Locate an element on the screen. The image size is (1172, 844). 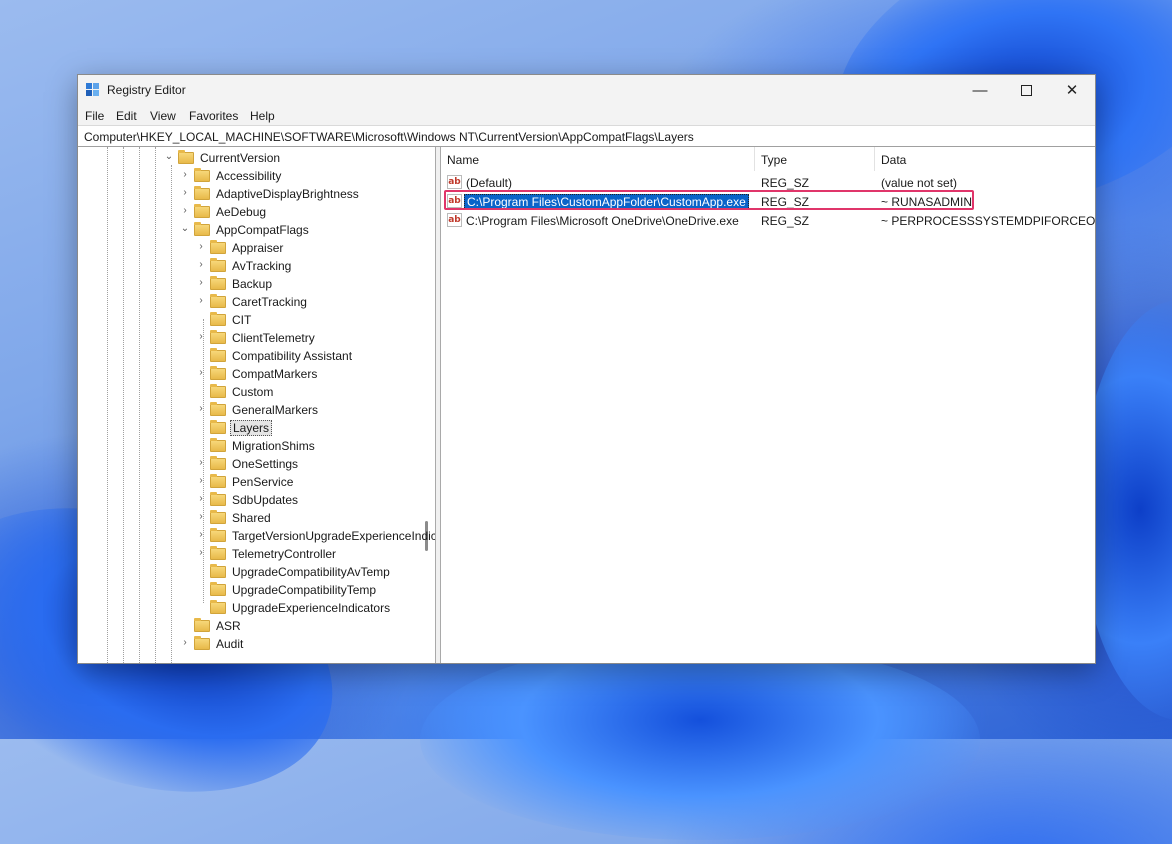
tree-node: ASR is located at coordinates (307, 626).